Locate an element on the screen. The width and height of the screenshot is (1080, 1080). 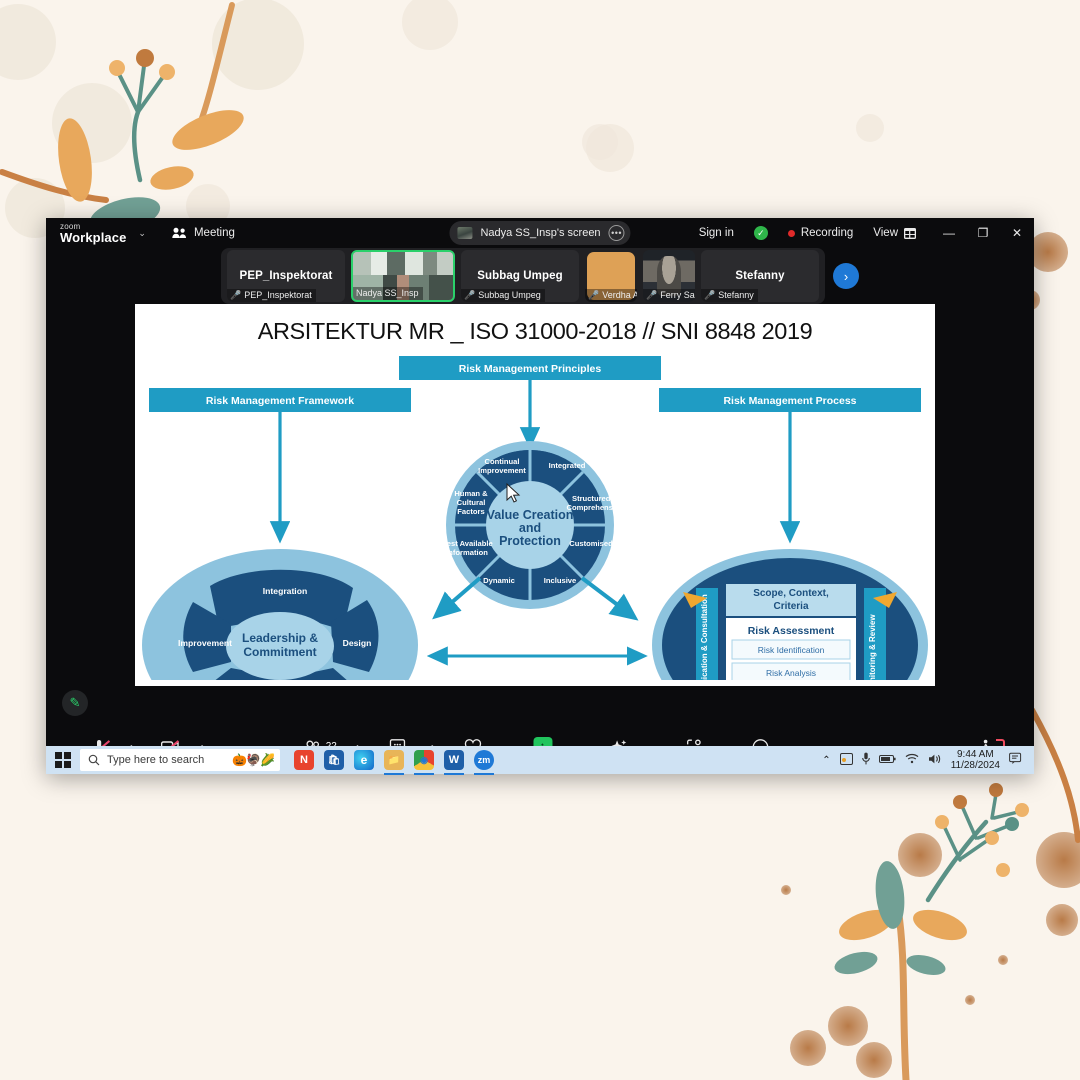
file-explorer-icon: 📁 is located at coordinates (394, 762).